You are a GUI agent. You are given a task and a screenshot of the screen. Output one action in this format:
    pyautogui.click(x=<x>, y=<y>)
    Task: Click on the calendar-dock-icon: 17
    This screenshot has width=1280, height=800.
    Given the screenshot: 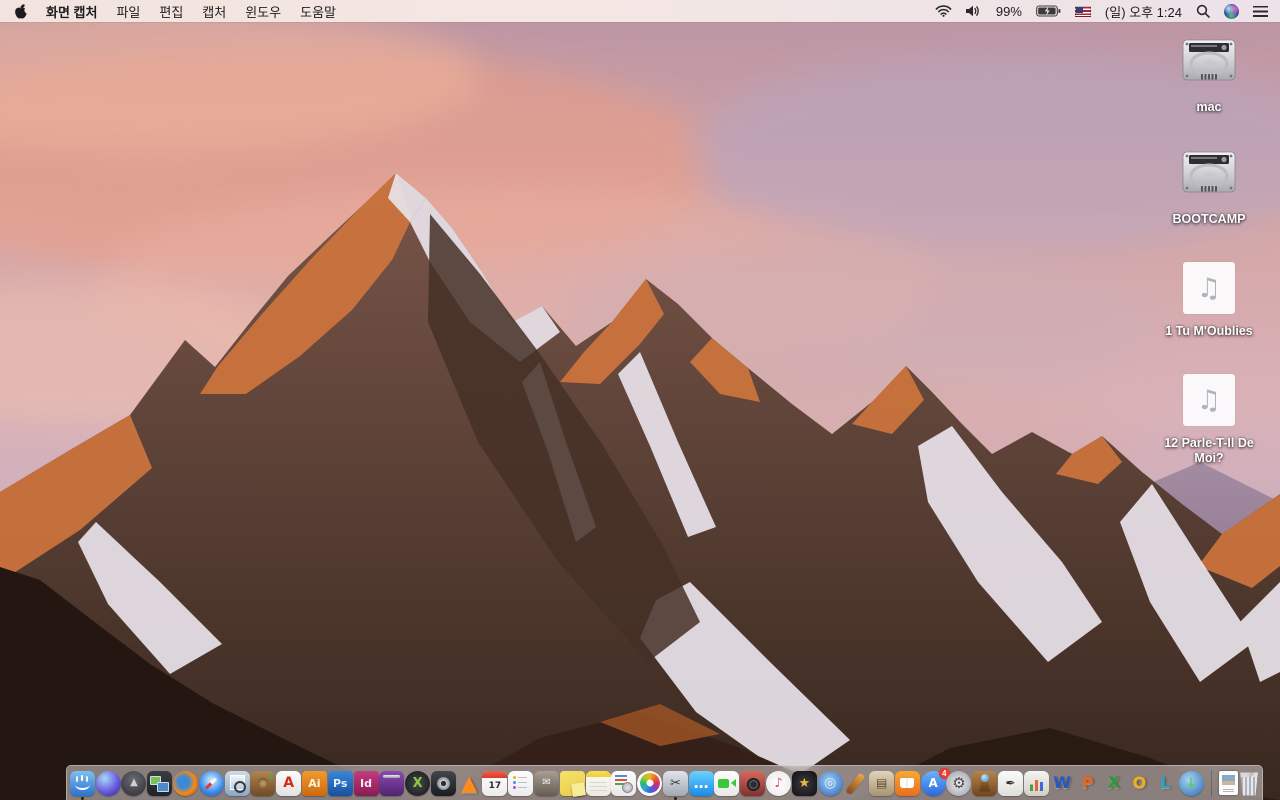 What is the action you would take?
    pyautogui.click(x=495, y=783)
    